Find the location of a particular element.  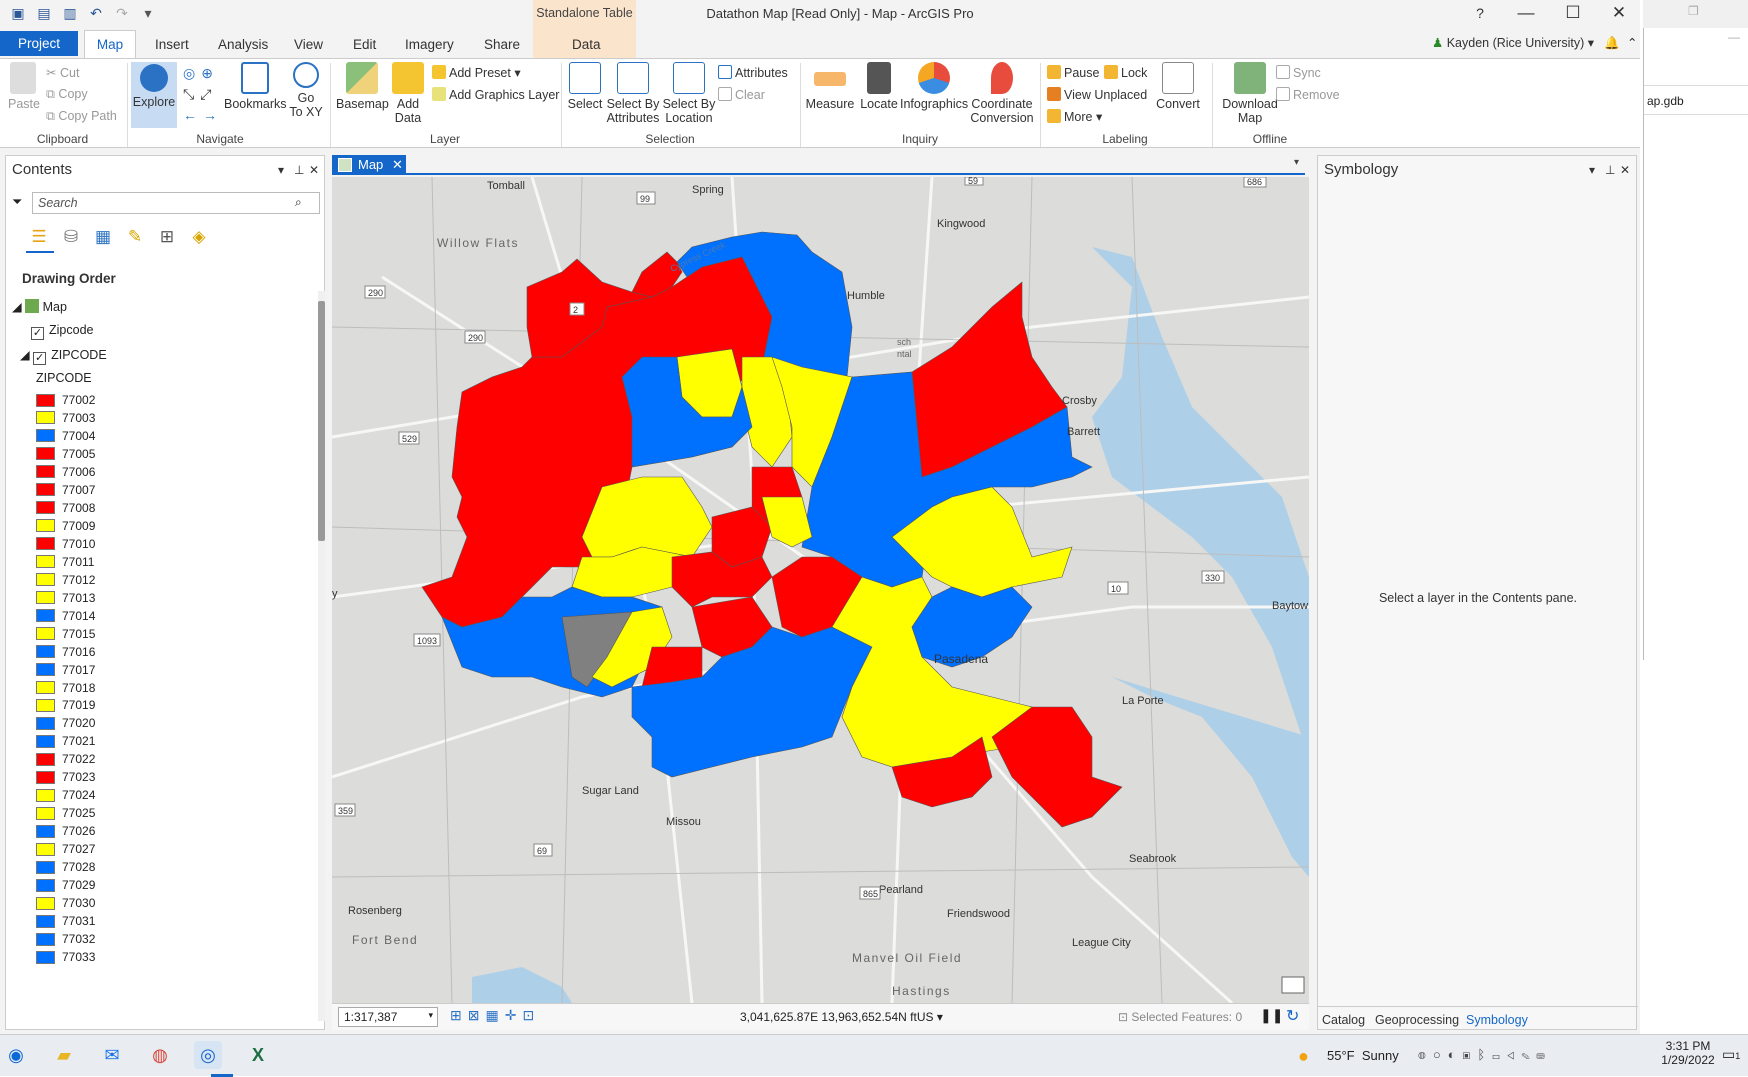

list-by-snapping-icon: ⊞ is located at coordinates (167, 237).